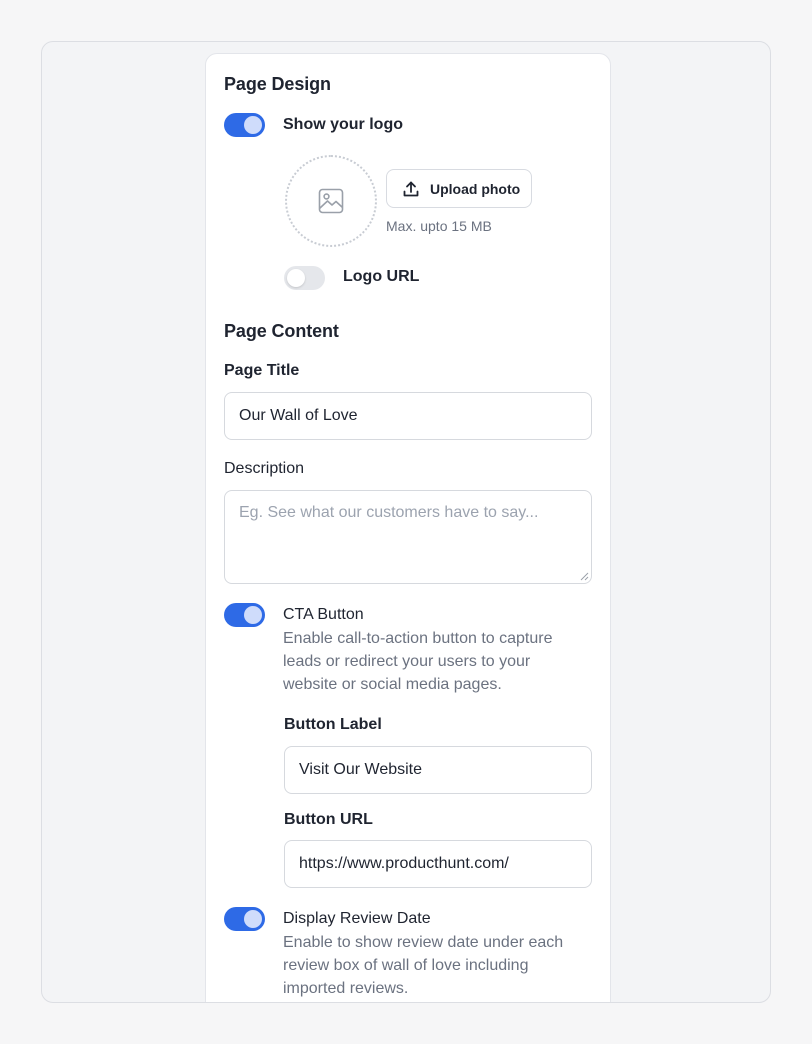 This screenshot has width=812, height=1044. Describe the element at coordinates (411, 188) in the screenshot. I see `upload-icon` at that location.